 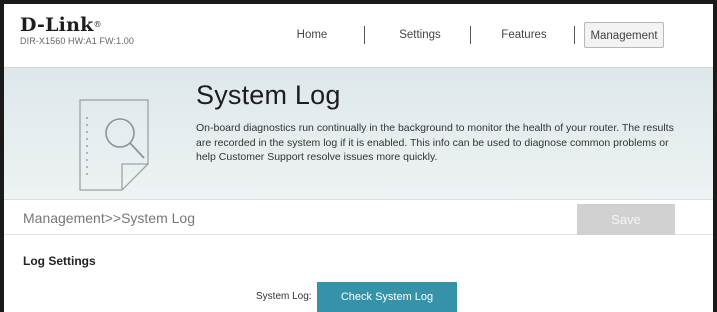 I want to click on breadcrumb: Management>>System Log, so click(x=109, y=218).